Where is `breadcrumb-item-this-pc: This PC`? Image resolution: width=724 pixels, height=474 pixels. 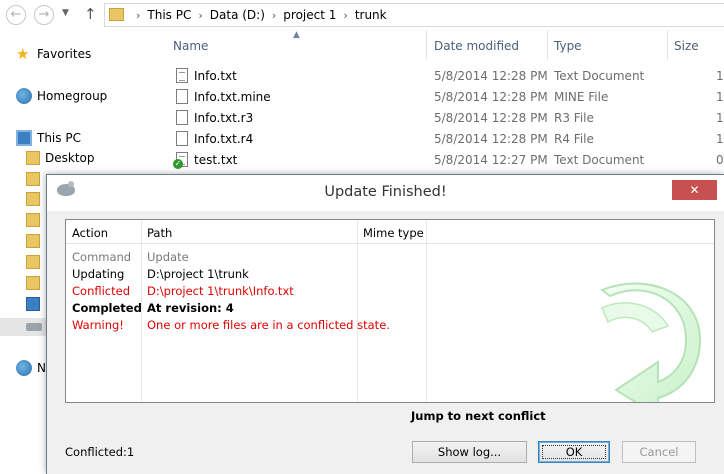 breadcrumb-item-this-pc: This PC is located at coordinates (169, 15).